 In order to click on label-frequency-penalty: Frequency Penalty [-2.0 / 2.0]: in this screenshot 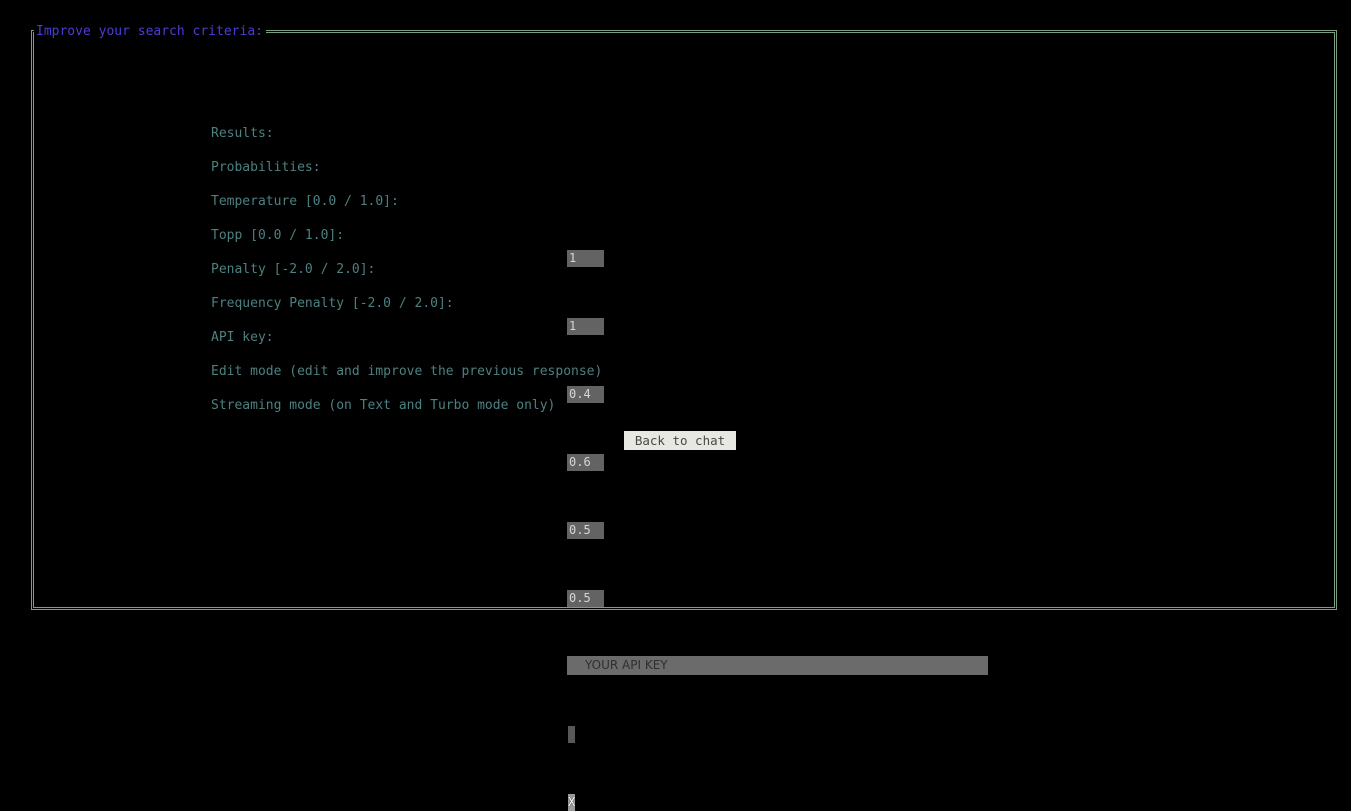, I will do `click(332, 303)`.